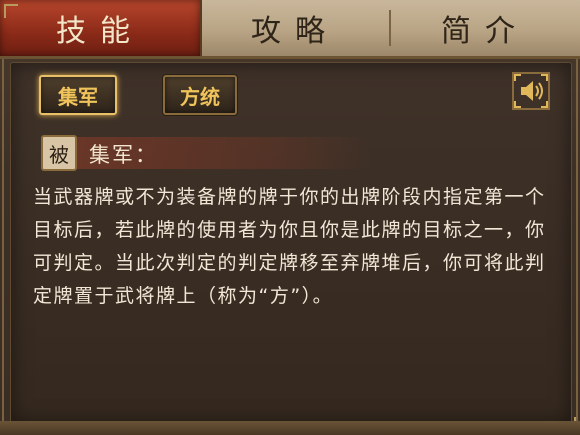 The width and height of the screenshot is (580, 435). What do you see at coordinates (123, 155) in the screenshot?
I see `skill-name: 集军：` at bounding box center [123, 155].